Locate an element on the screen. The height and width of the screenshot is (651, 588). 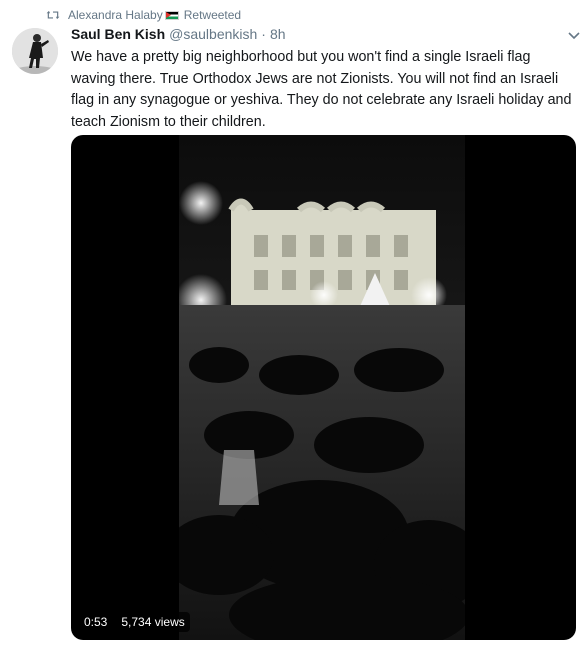
user-handle: @saulbenkish is located at coordinates (213, 34).